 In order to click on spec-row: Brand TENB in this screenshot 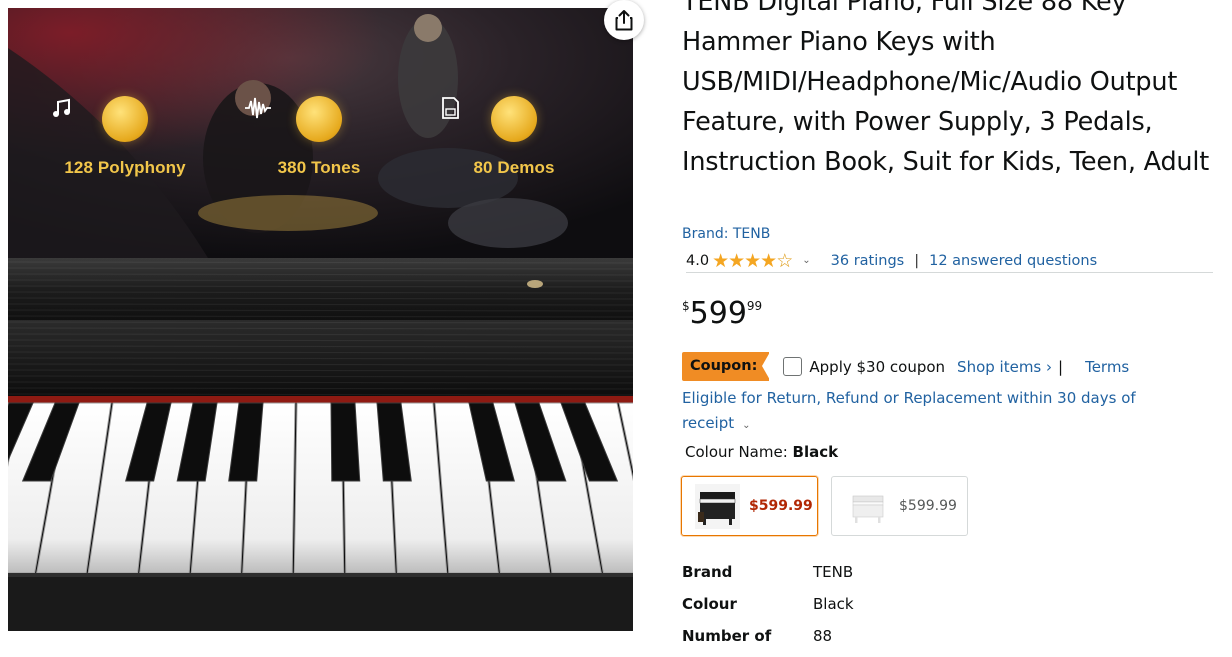, I will do `click(768, 572)`.